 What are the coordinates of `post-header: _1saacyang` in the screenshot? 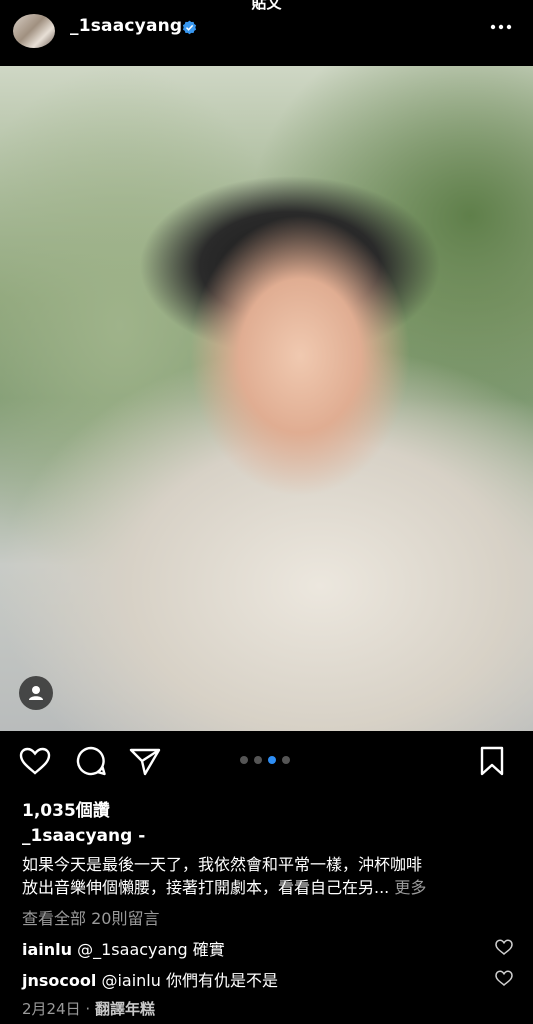 It's located at (266, 40).